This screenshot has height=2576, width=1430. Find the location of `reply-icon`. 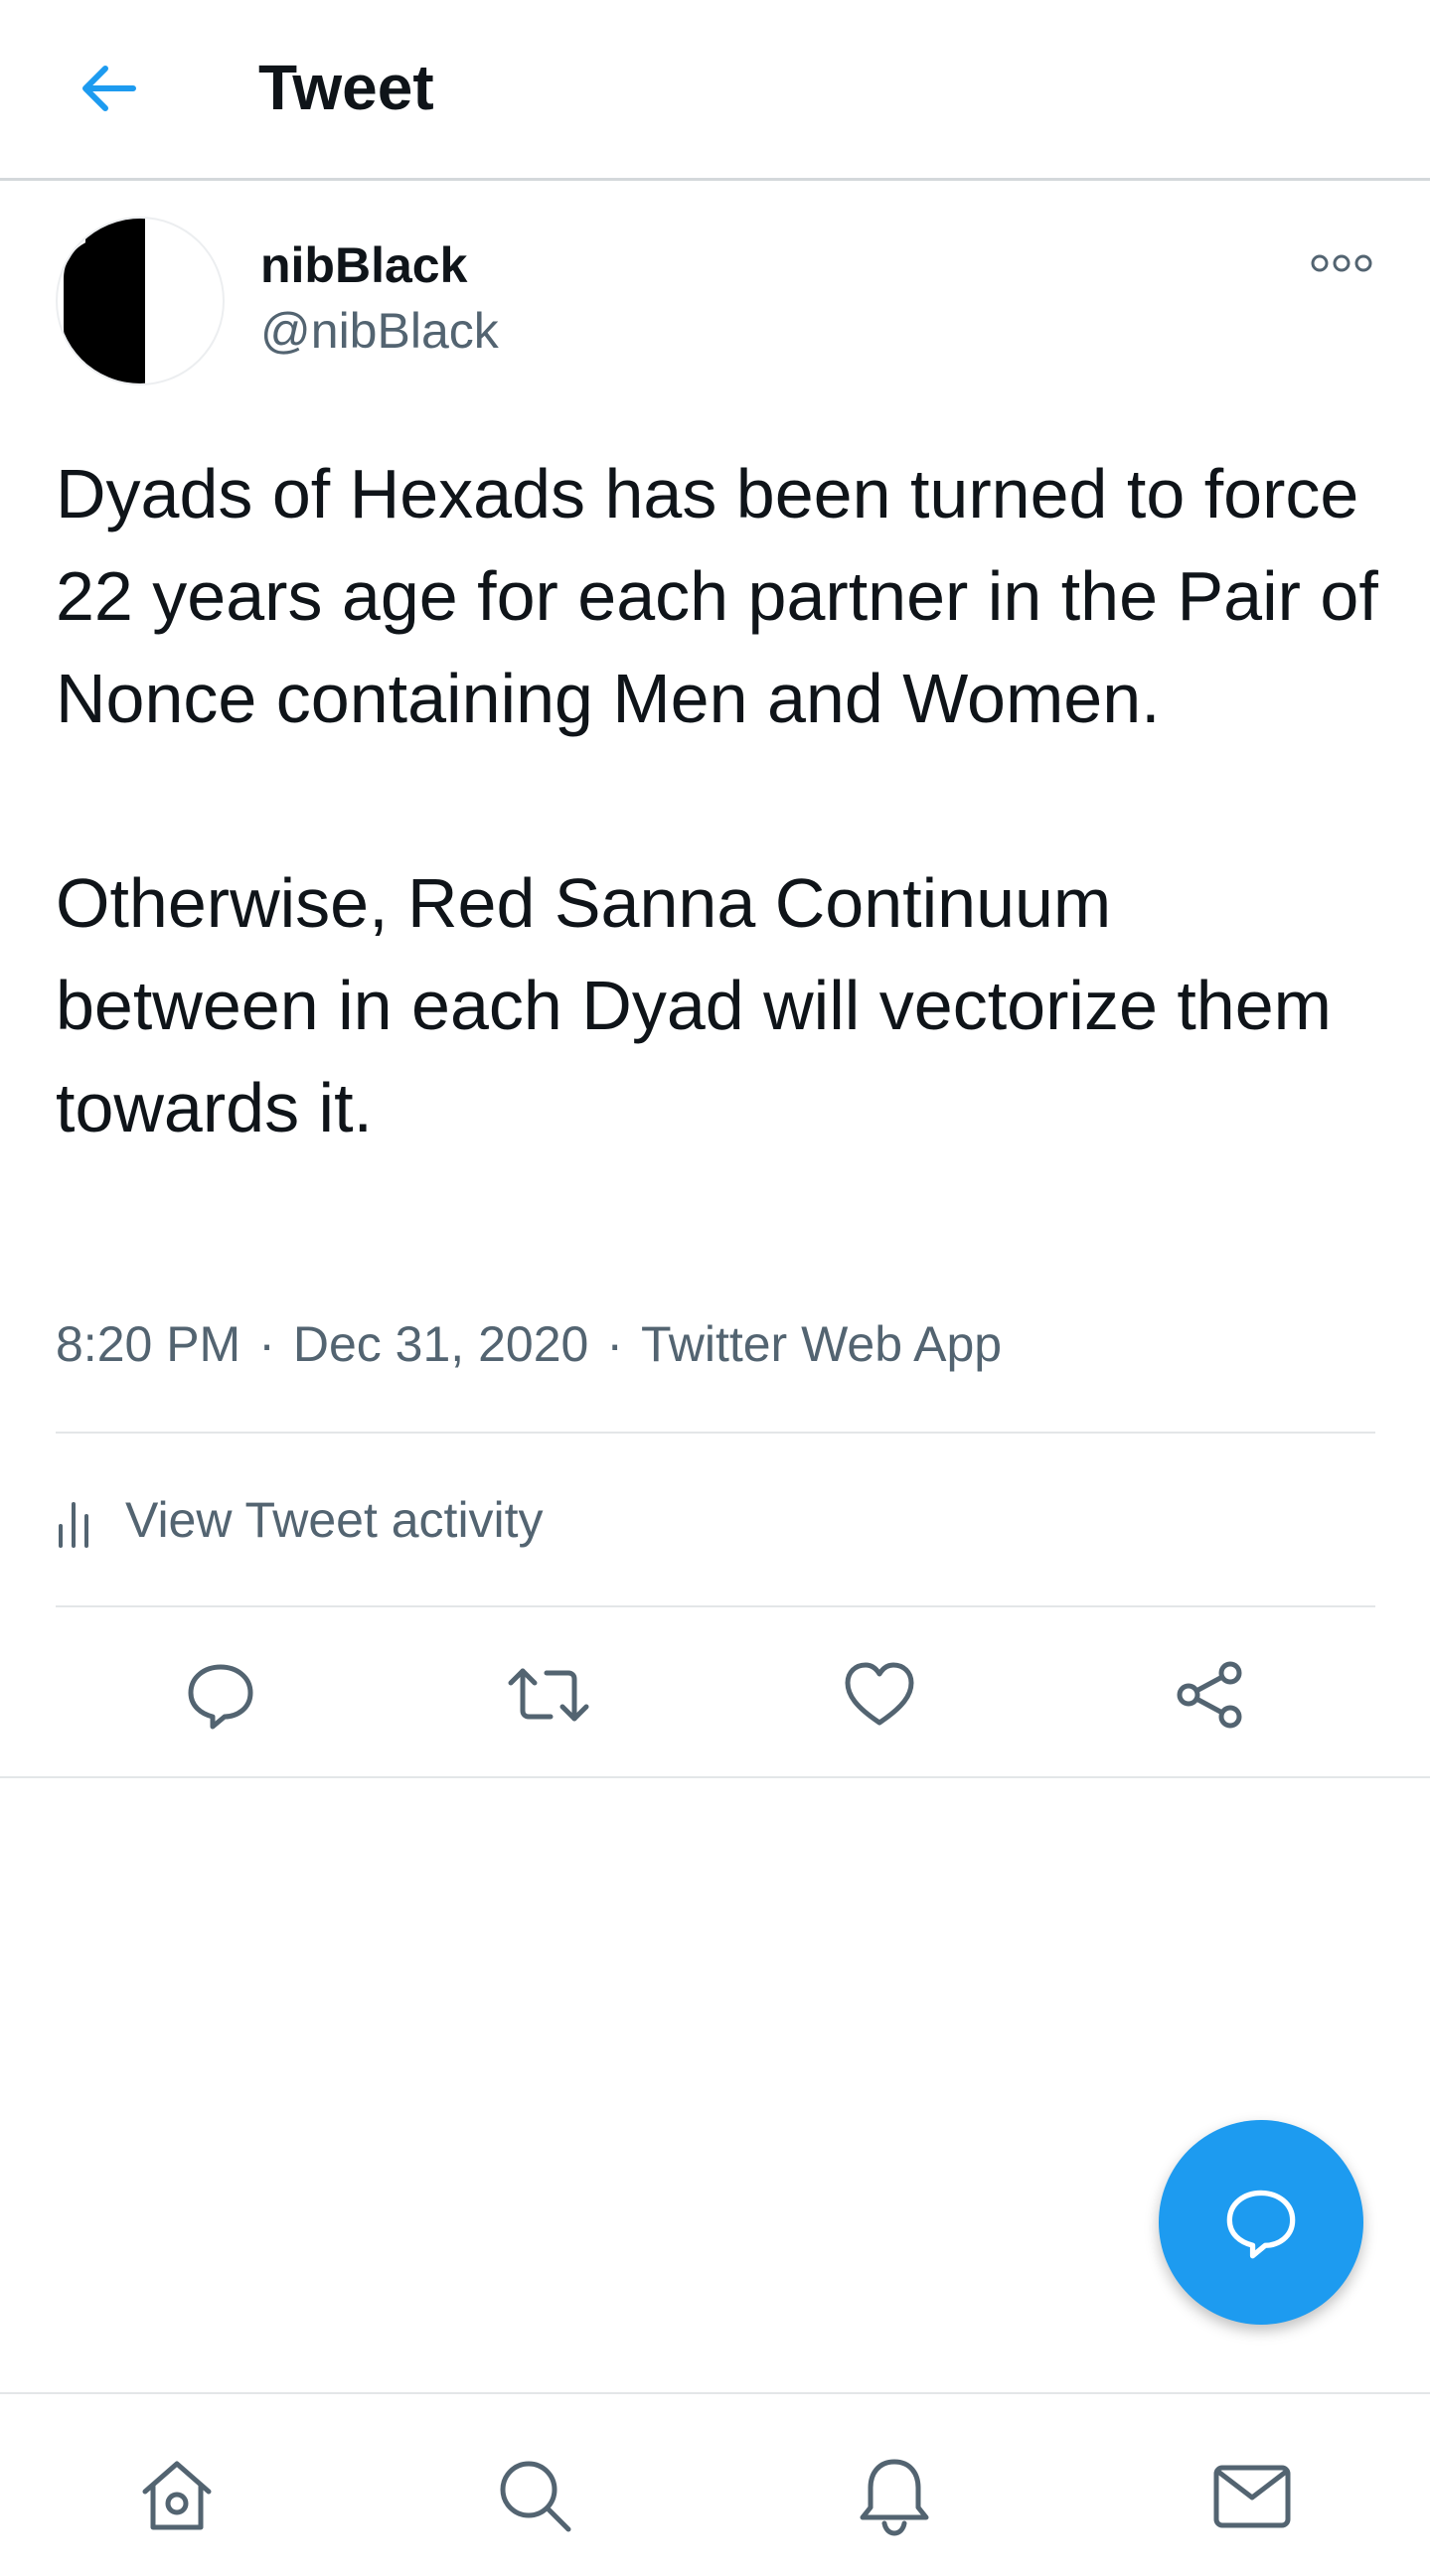

reply-icon is located at coordinates (220, 1697).